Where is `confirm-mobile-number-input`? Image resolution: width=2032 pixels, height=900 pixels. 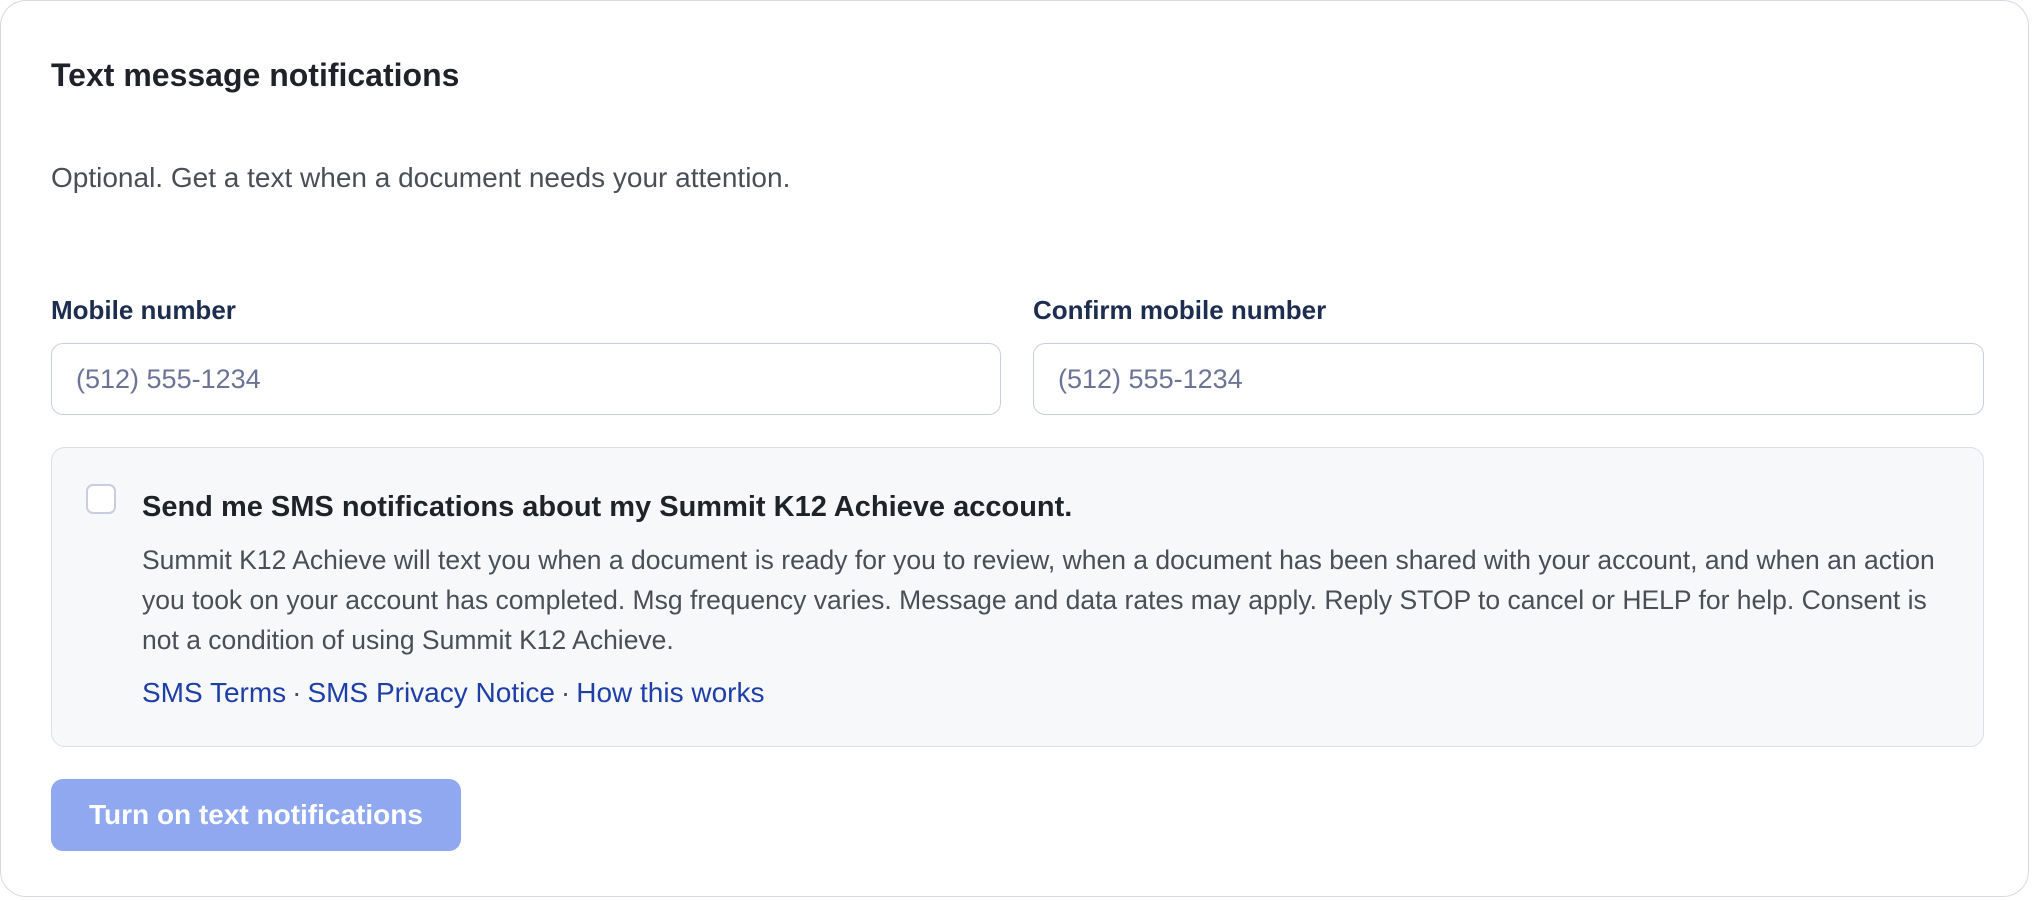
confirm-mobile-number-input is located at coordinates (1508, 379).